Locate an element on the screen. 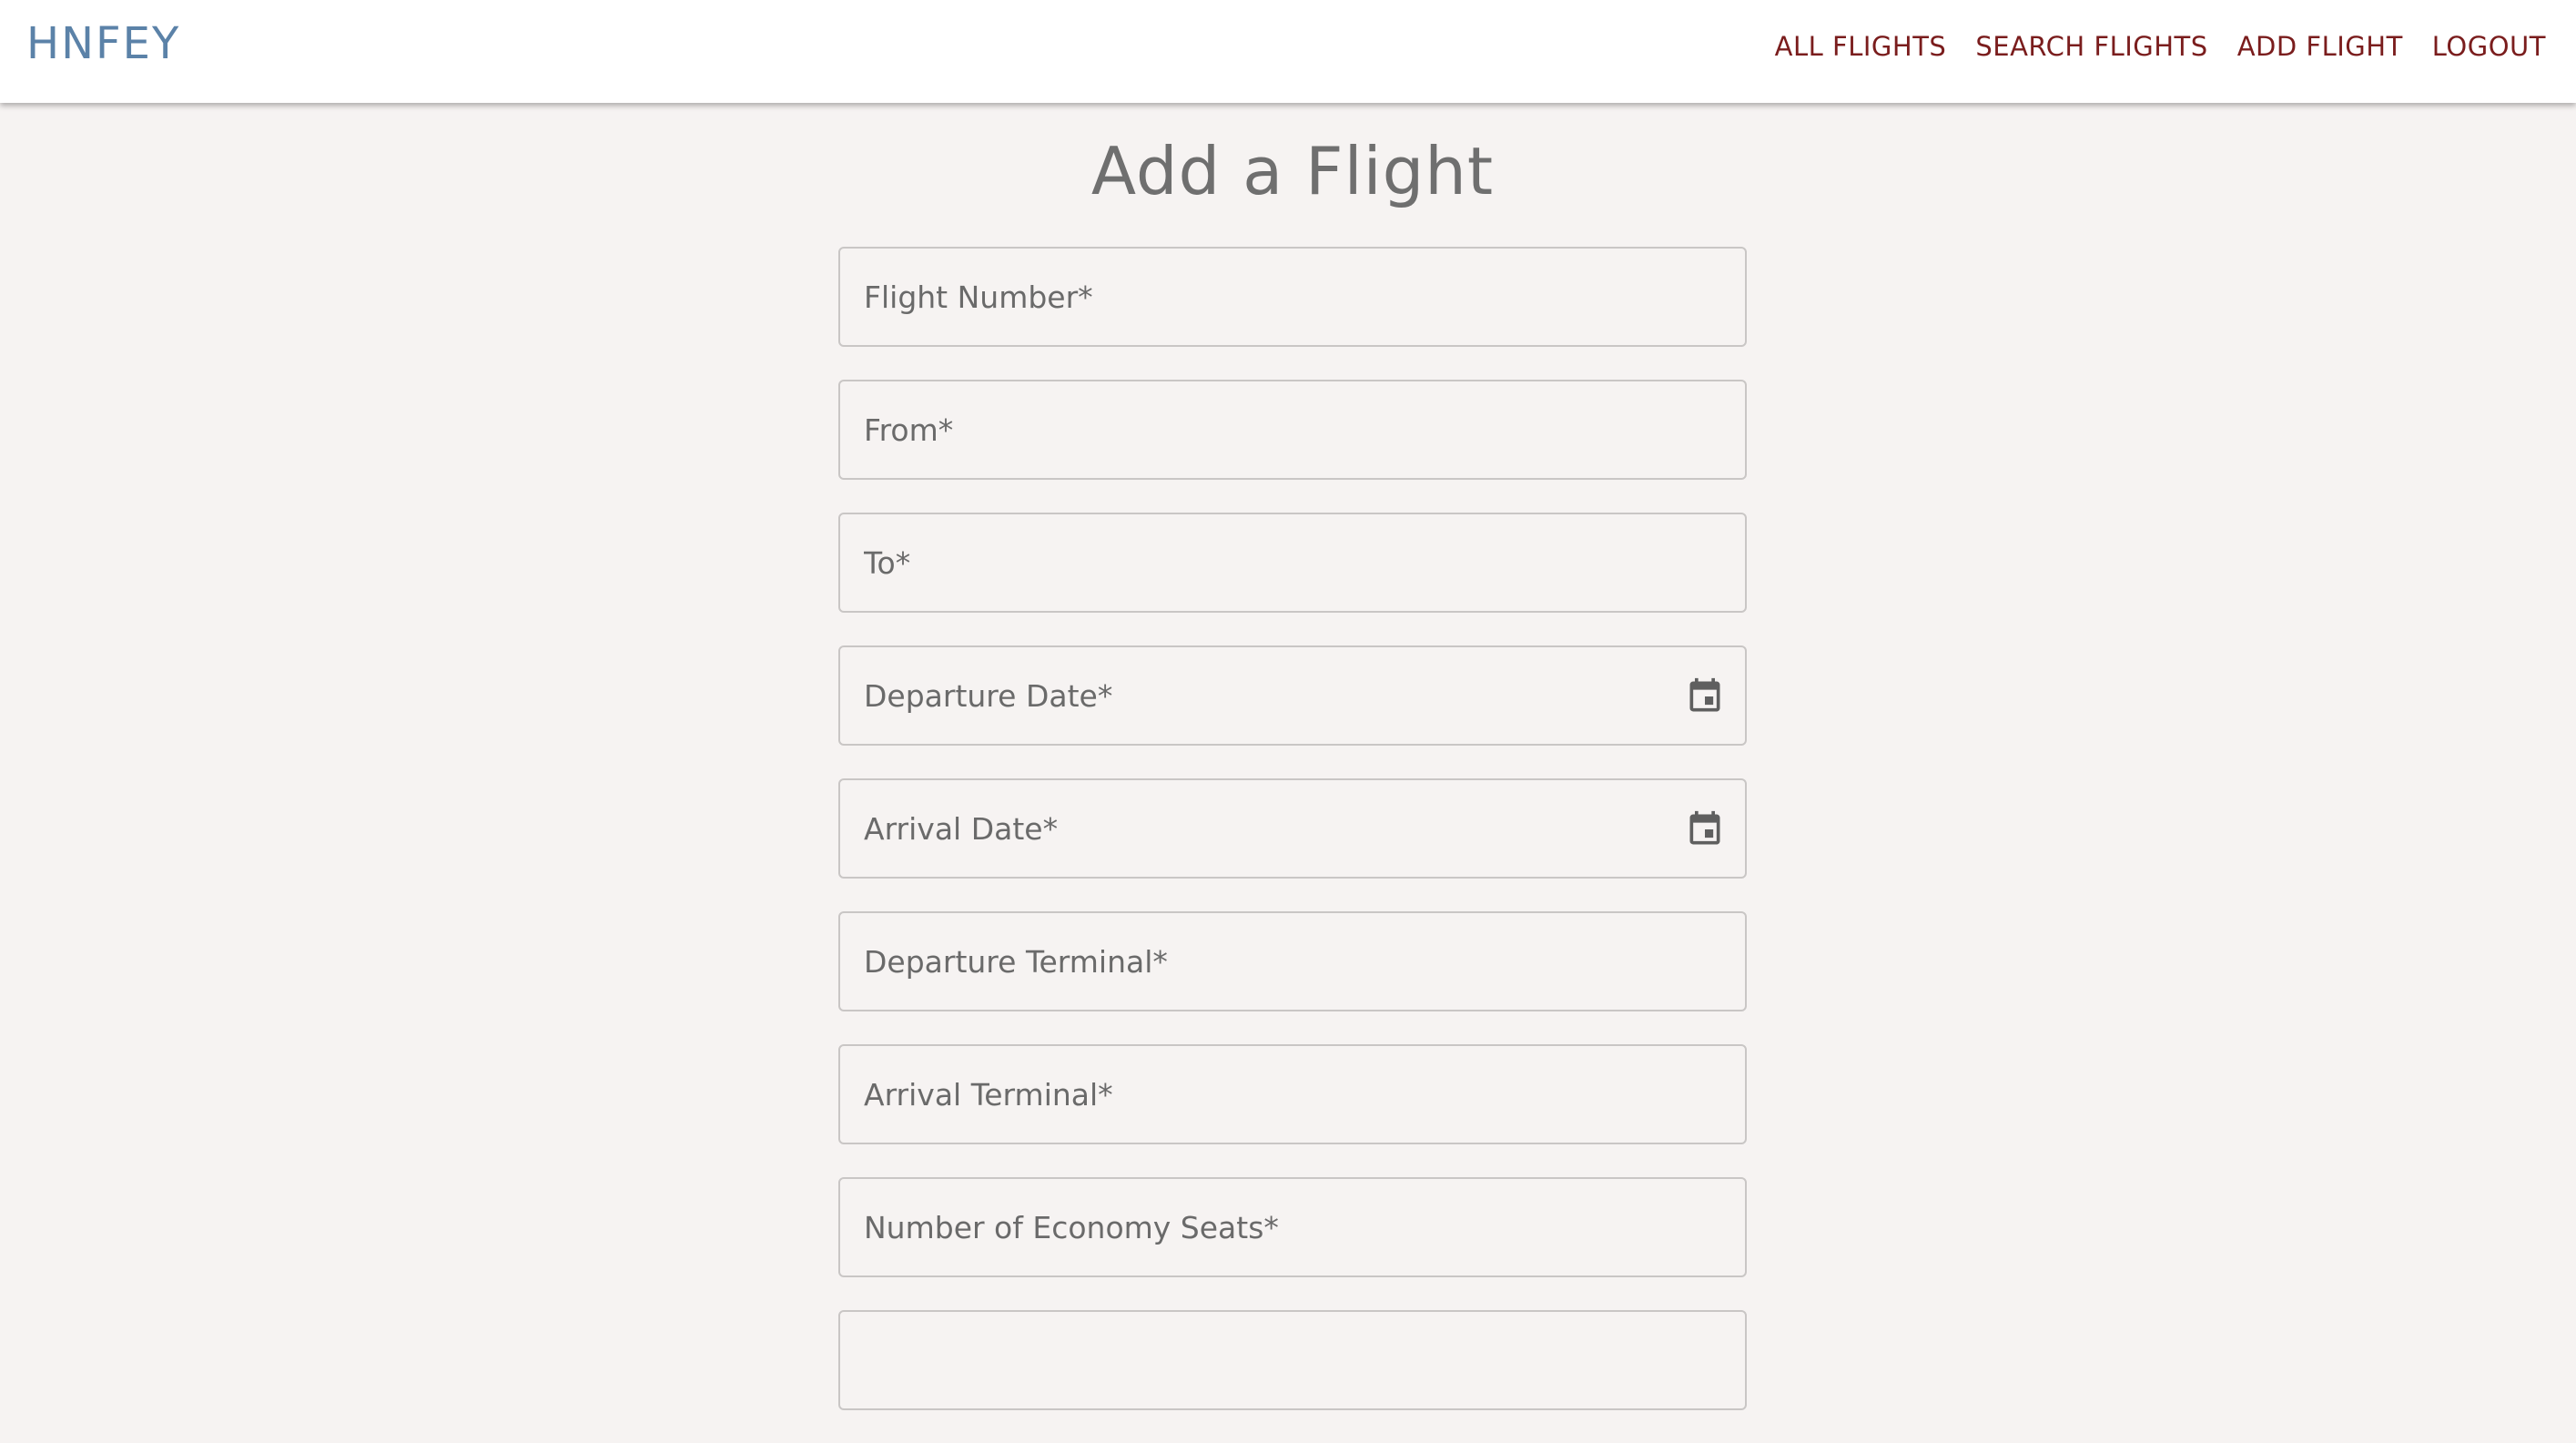 This screenshot has height=1443, width=2576. economy-seats-input is located at coordinates (1292, 1227).